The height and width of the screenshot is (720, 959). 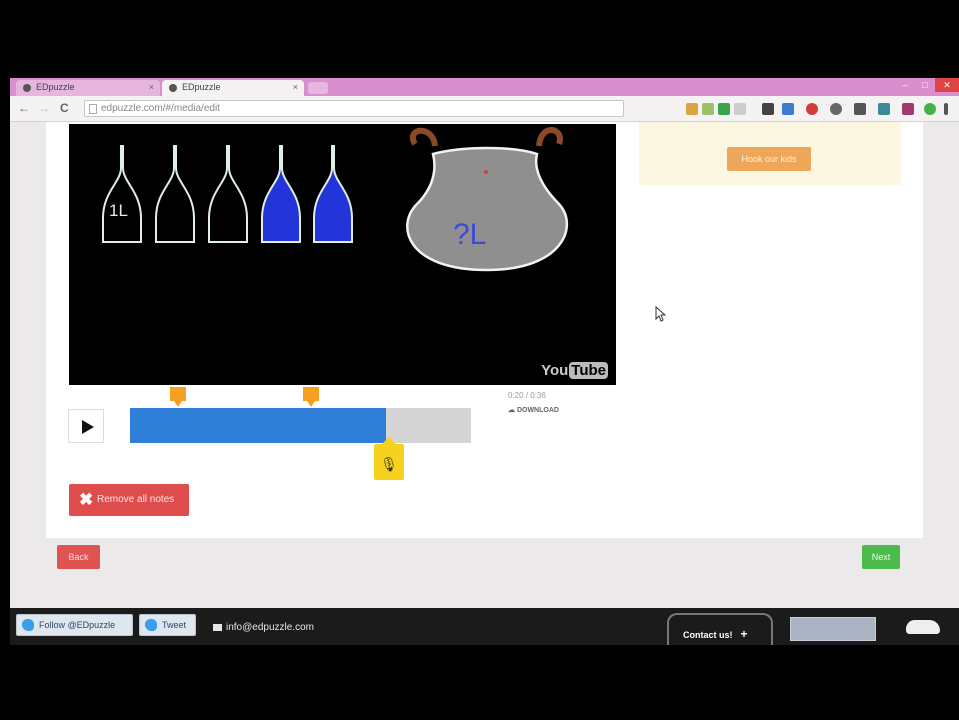 What do you see at coordinates (136, 499) in the screenshot?
I see `remove-label: Remove all notes` at bounding box center [136, 499].